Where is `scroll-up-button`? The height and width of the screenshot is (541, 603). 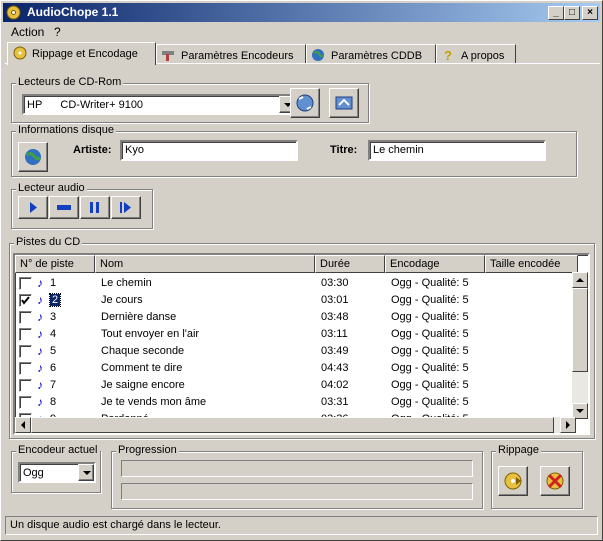 scroll-up-button is located at coordinates (580, 280).